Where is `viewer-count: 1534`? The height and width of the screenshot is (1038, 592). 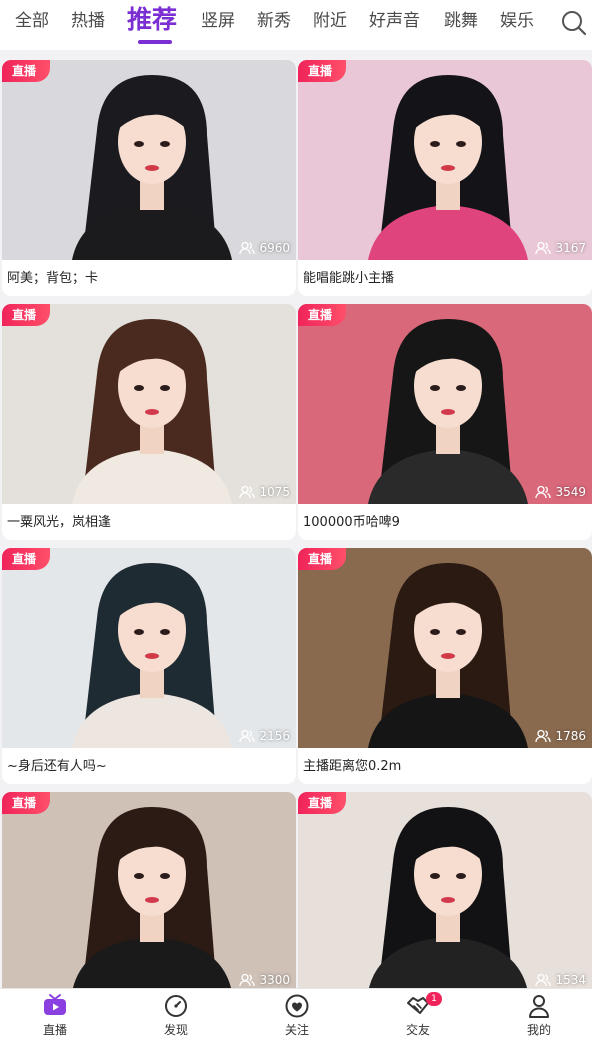
viewer-count: 1534 is located at coordinates (560, 980).